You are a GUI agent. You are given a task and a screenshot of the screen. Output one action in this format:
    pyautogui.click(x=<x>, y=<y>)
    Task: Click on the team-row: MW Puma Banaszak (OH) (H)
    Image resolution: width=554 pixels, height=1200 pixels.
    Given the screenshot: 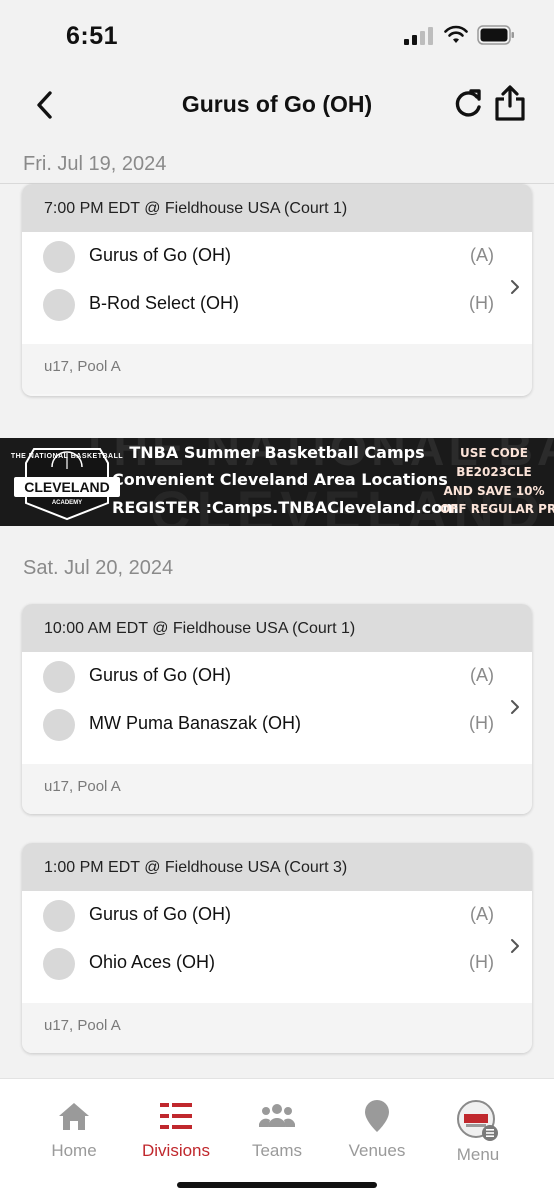 What is the action you would take?
    pyautogui.click(x=277, y=724)
    